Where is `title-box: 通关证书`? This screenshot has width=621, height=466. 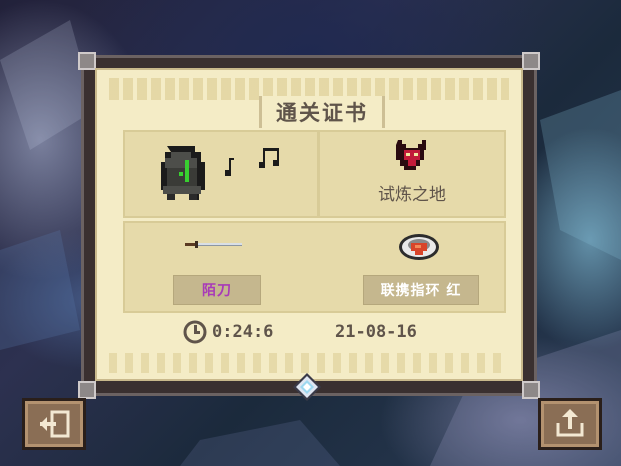 title-box: 通关证书 is located at coordinates (322, 112).